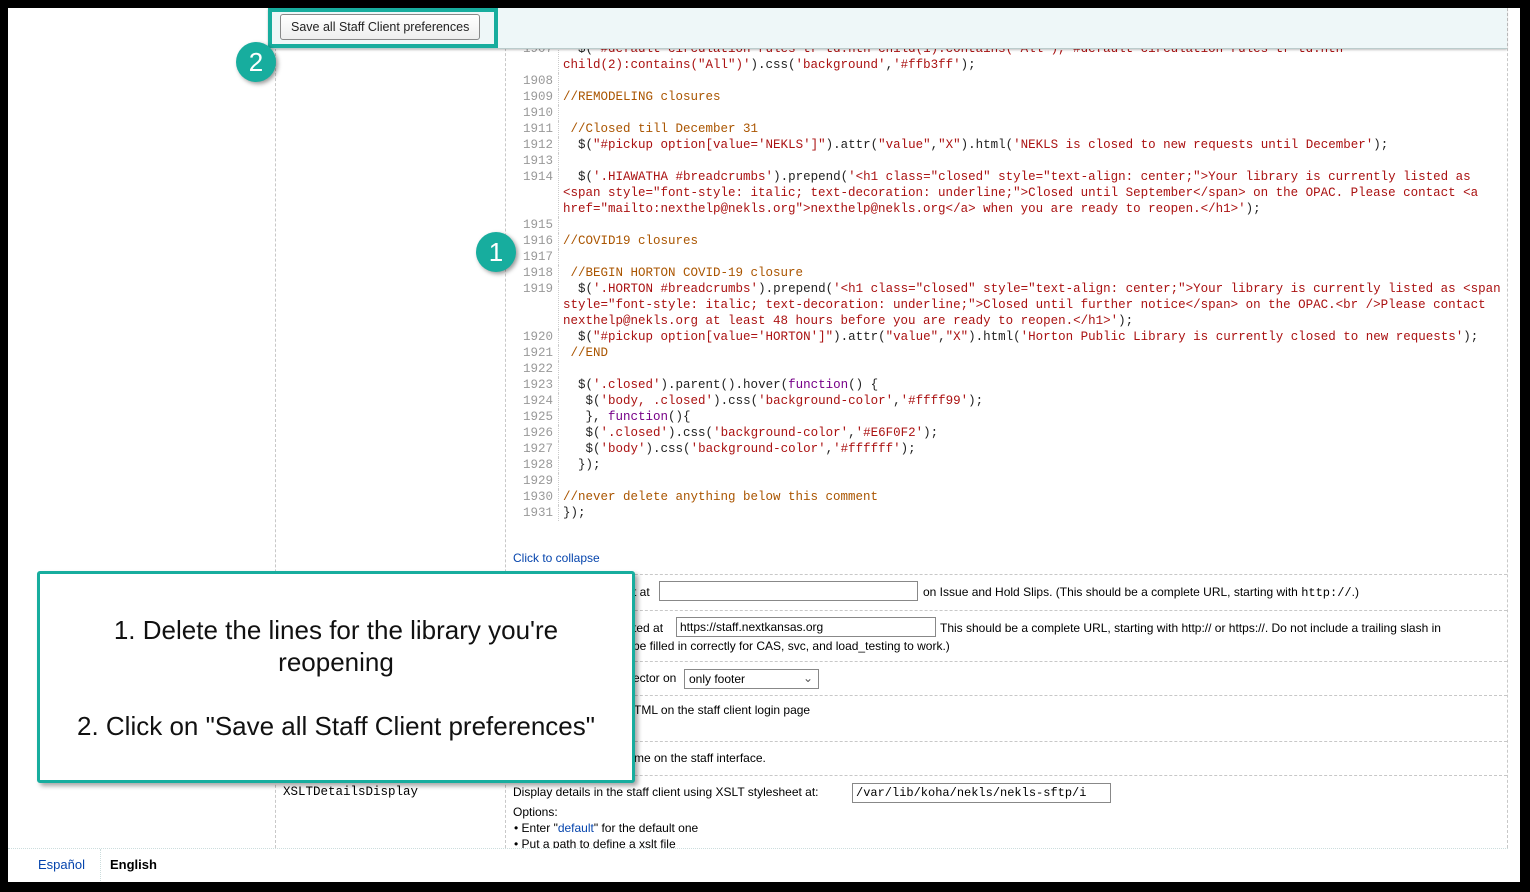  What do you see at coordinates (949, 145) in the screenshot?
I see `code-string: "X"` at bounding box center [949, 145].